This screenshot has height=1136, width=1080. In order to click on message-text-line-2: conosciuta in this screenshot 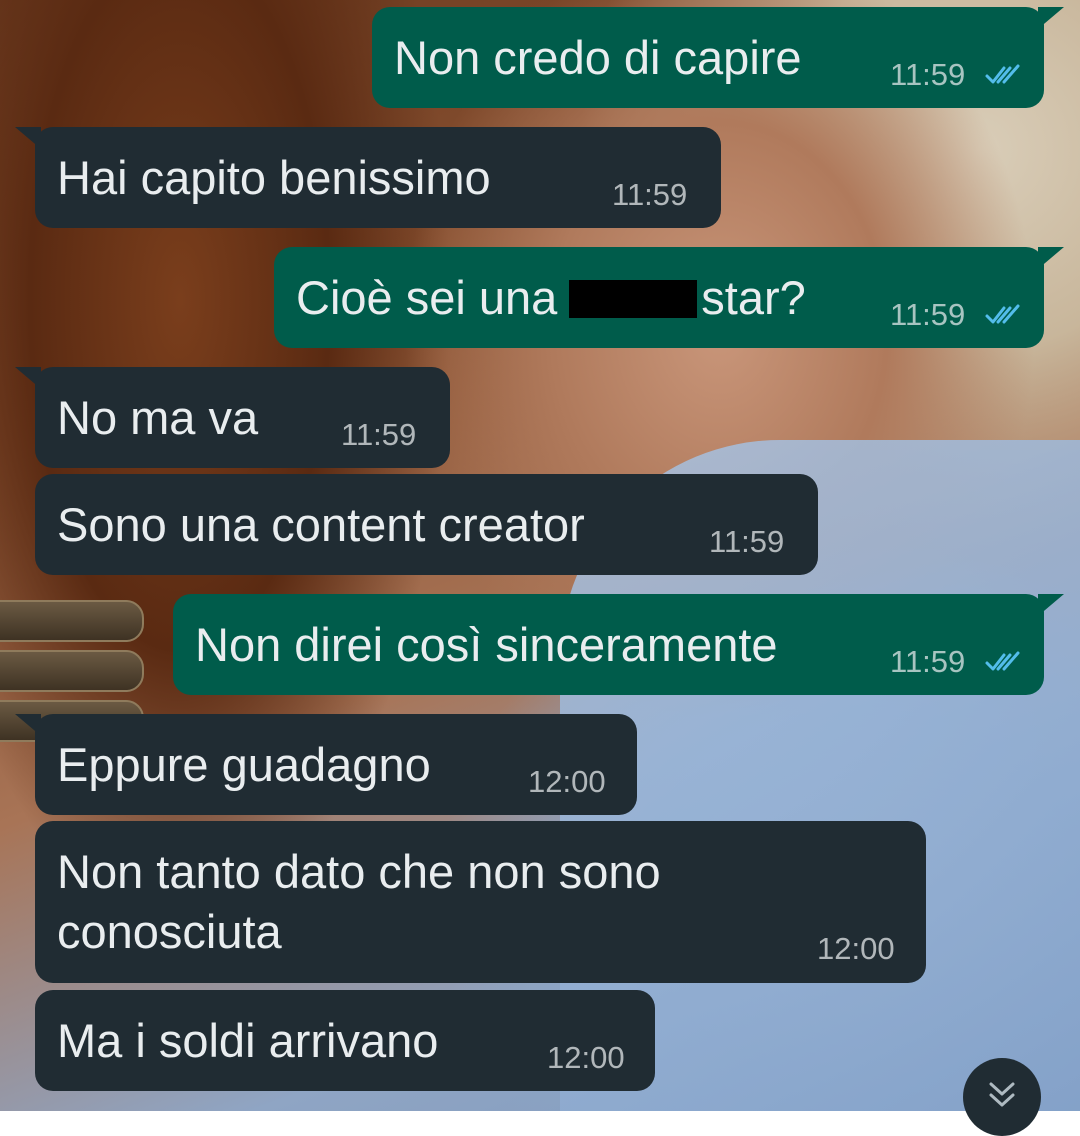, I will do `click(169, 931)`.